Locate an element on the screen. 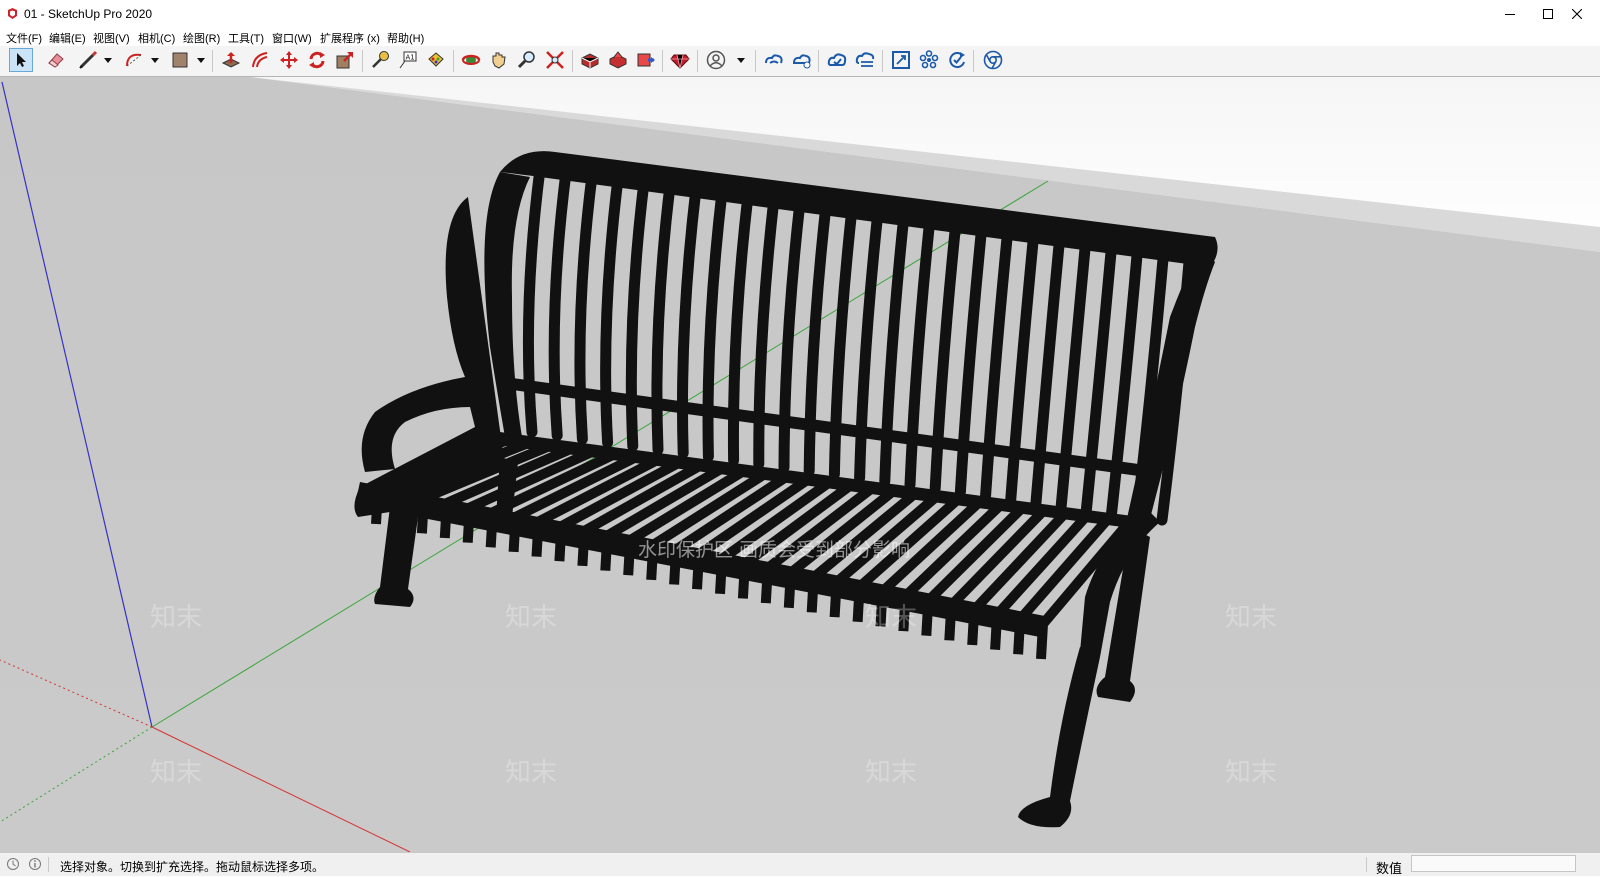  chrome-button is located at coordinates (993, 60).